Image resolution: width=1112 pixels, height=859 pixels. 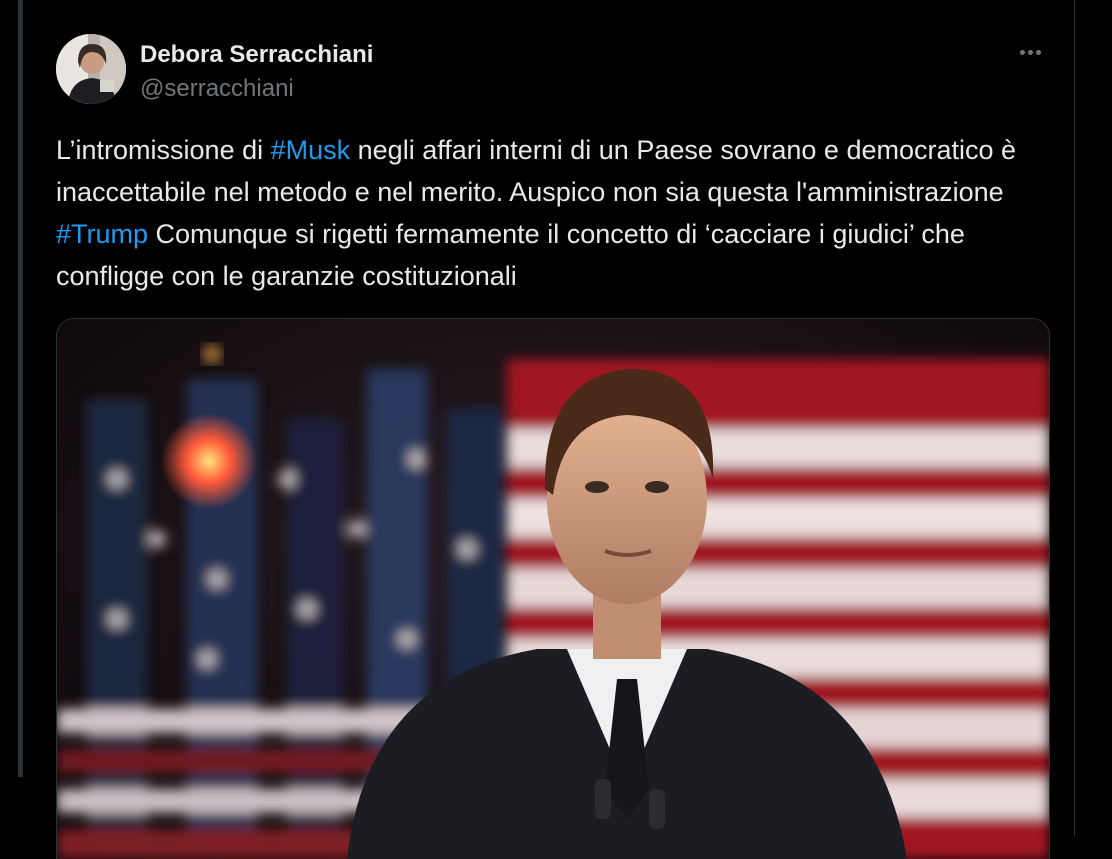 I want to click on hashtag-trump-link: #Trump, so click(x=102, y=234).